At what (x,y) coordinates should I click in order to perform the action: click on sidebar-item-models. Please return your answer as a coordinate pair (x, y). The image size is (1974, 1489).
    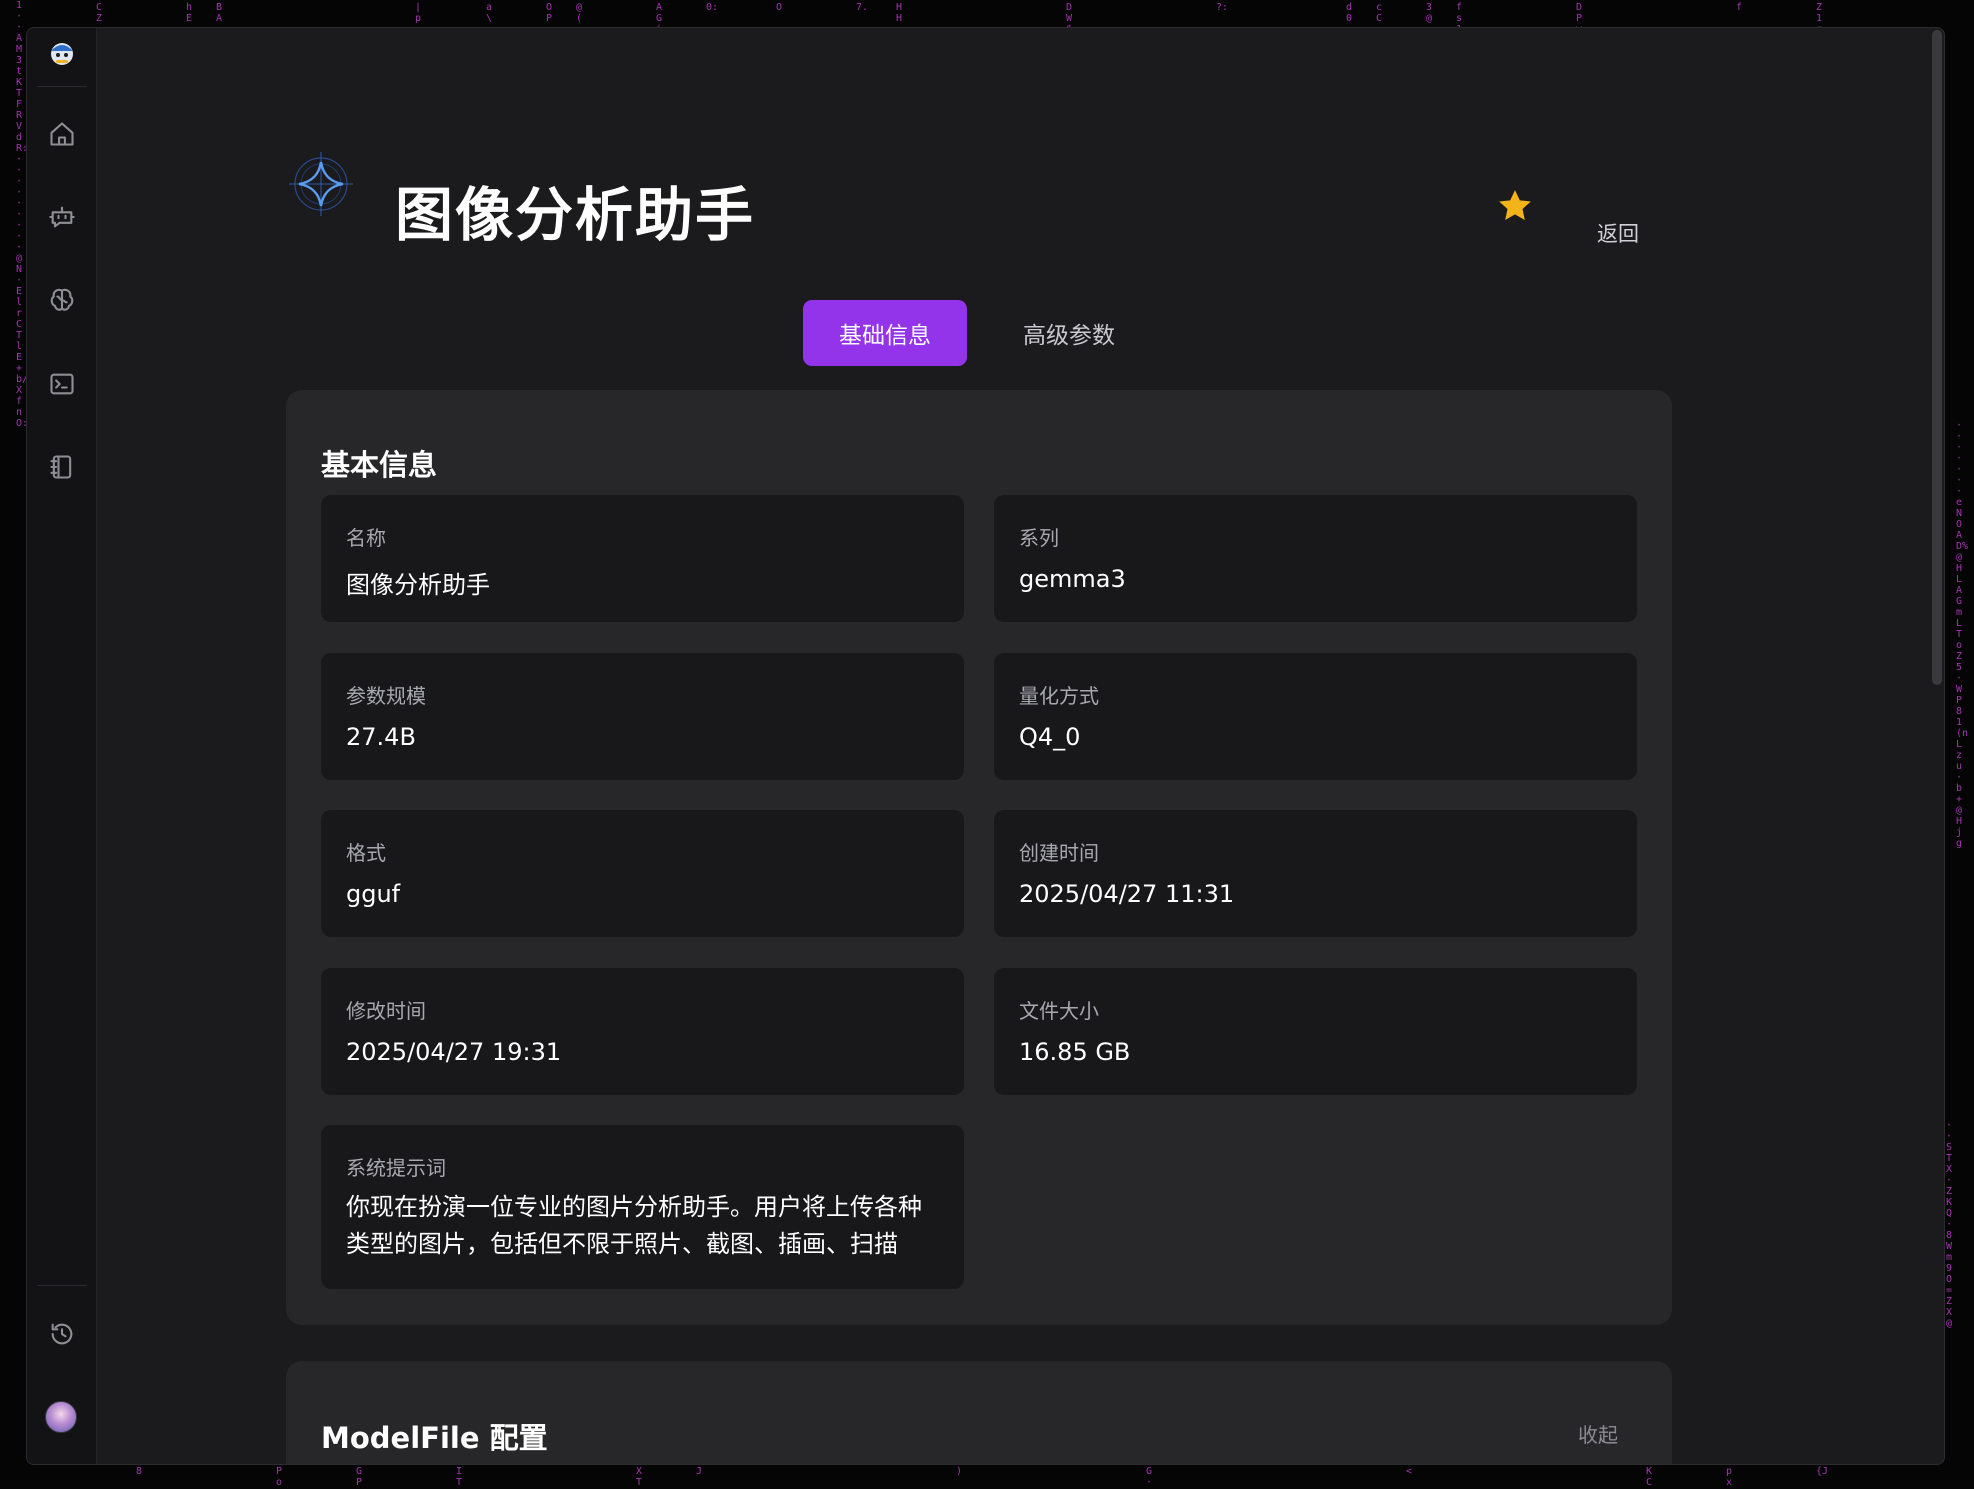
    Looking at the image, I should click on (62, 300).